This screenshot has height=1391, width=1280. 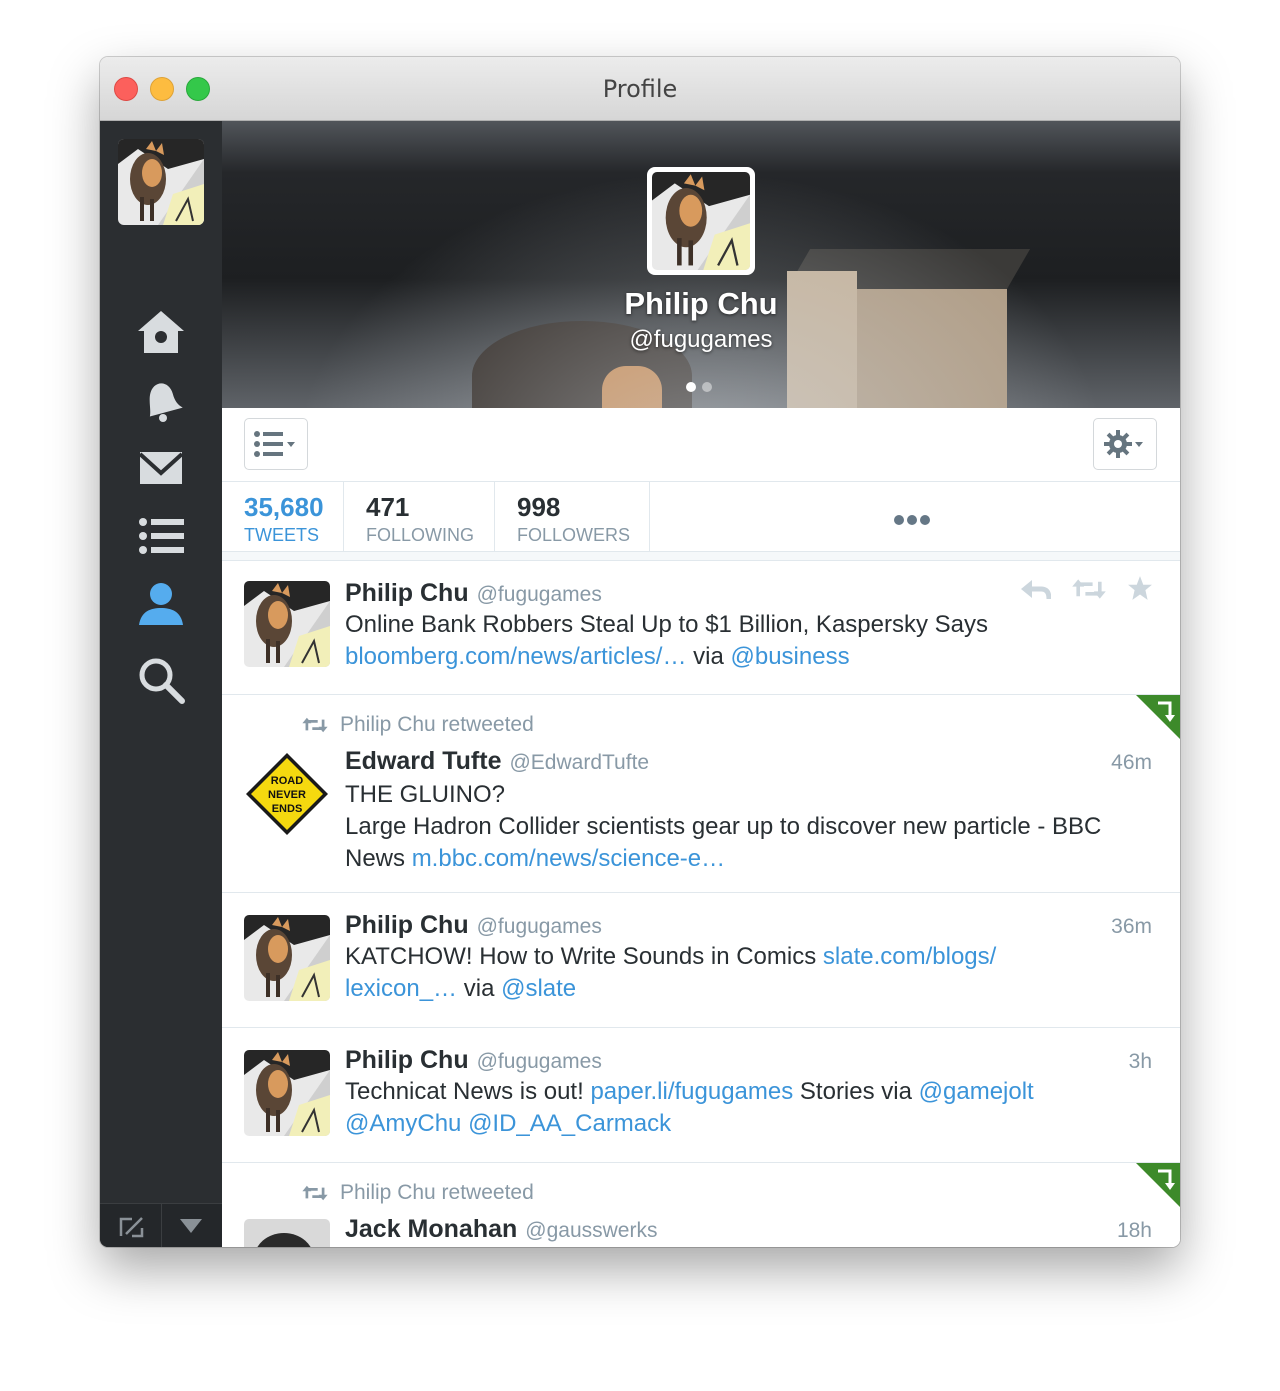 What do you see at coordinates (572, 517) in the screenshot?
I see `followers-stat: 998 FOLLOWERS` at bounding box center [572, 517].